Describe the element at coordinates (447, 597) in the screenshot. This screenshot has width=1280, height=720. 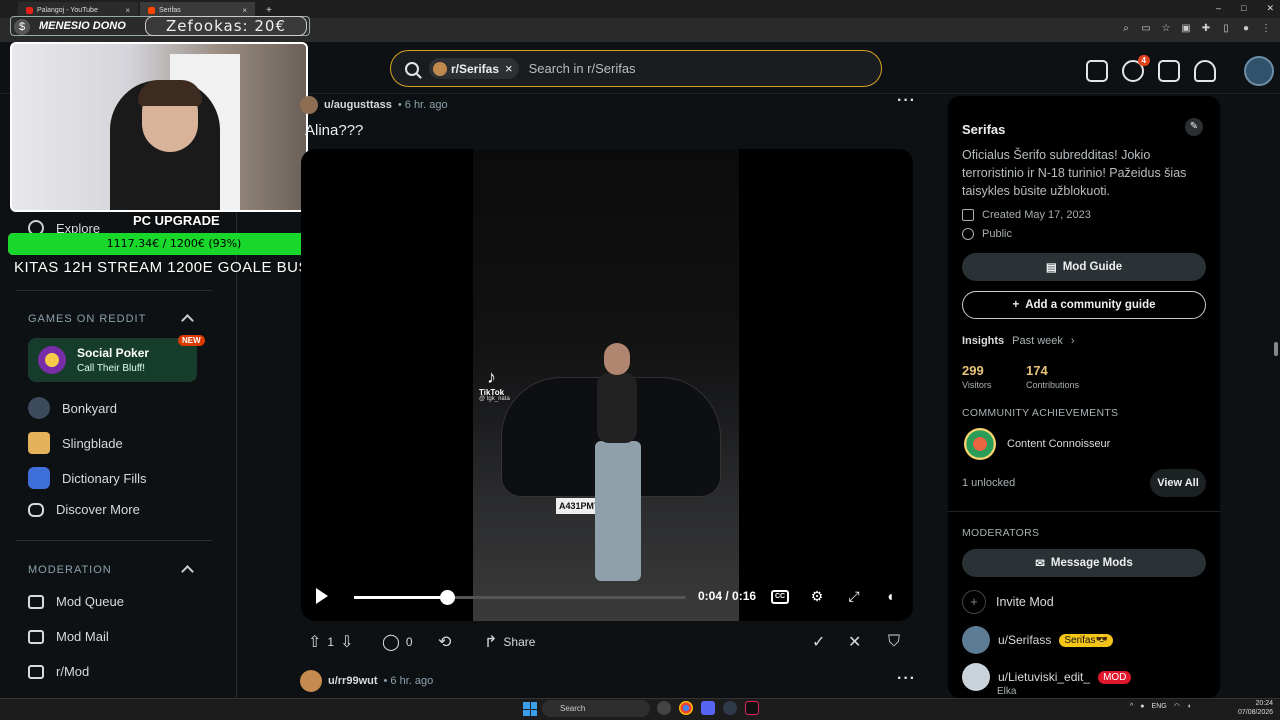
I see `scrubber-handle` at that location.